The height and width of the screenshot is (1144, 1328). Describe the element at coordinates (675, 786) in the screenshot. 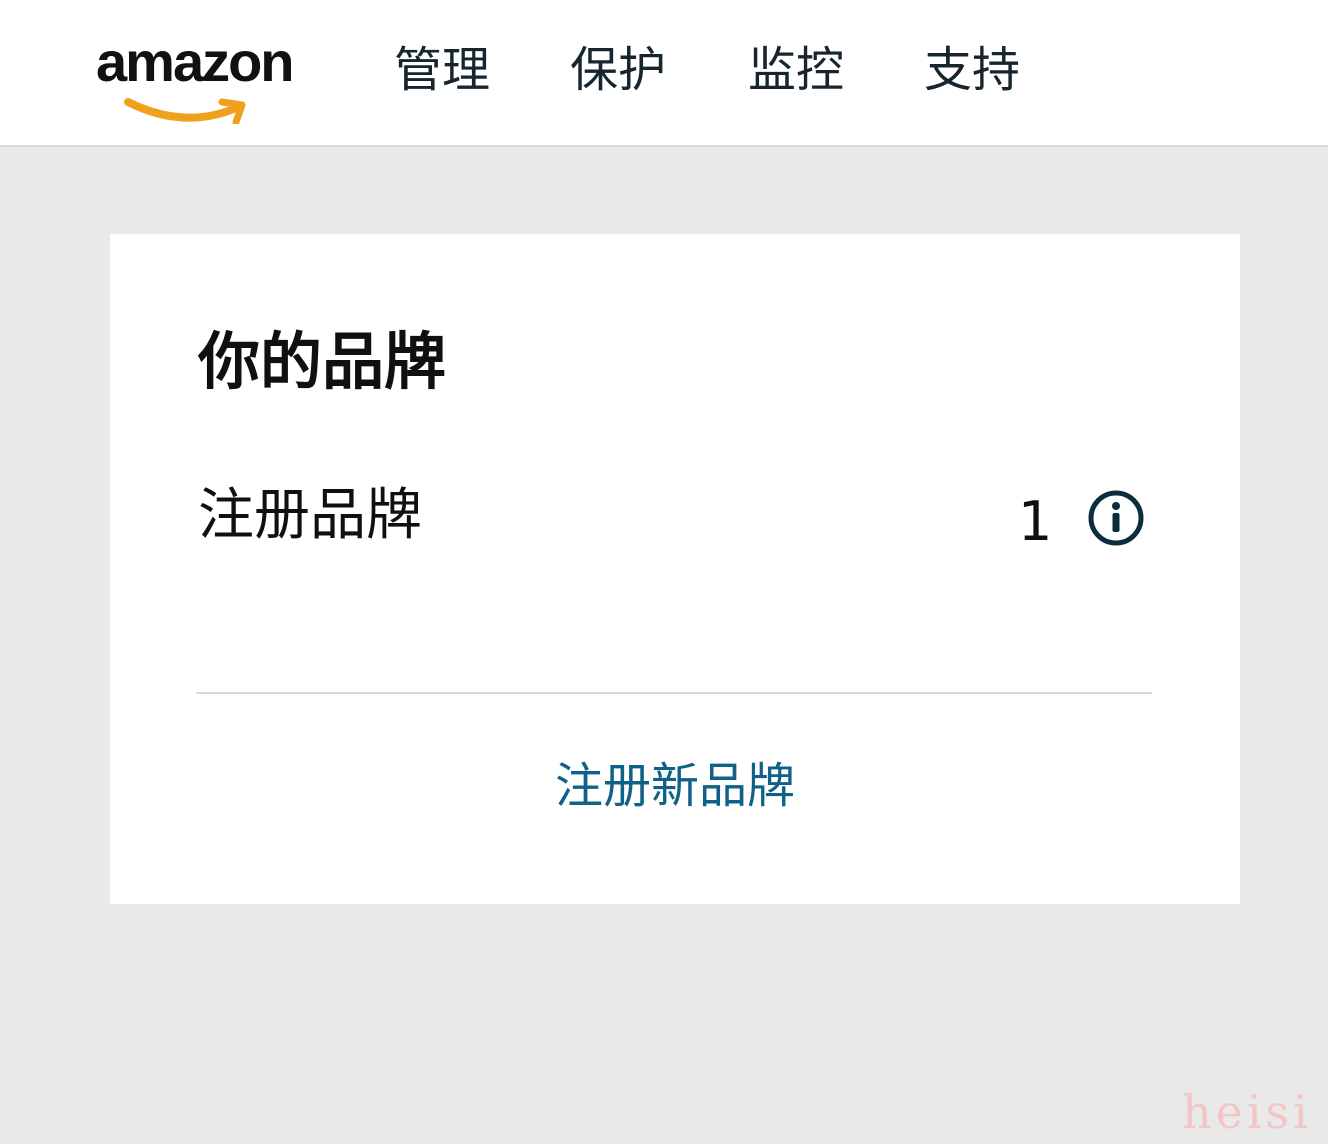

I see `register-new-brand-link: 注册新品牌` at that location.